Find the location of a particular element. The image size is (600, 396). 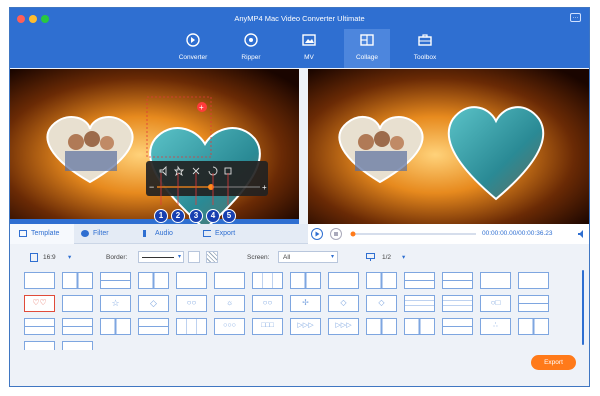

template-item: ○□ is located at coordinates (495, 303).